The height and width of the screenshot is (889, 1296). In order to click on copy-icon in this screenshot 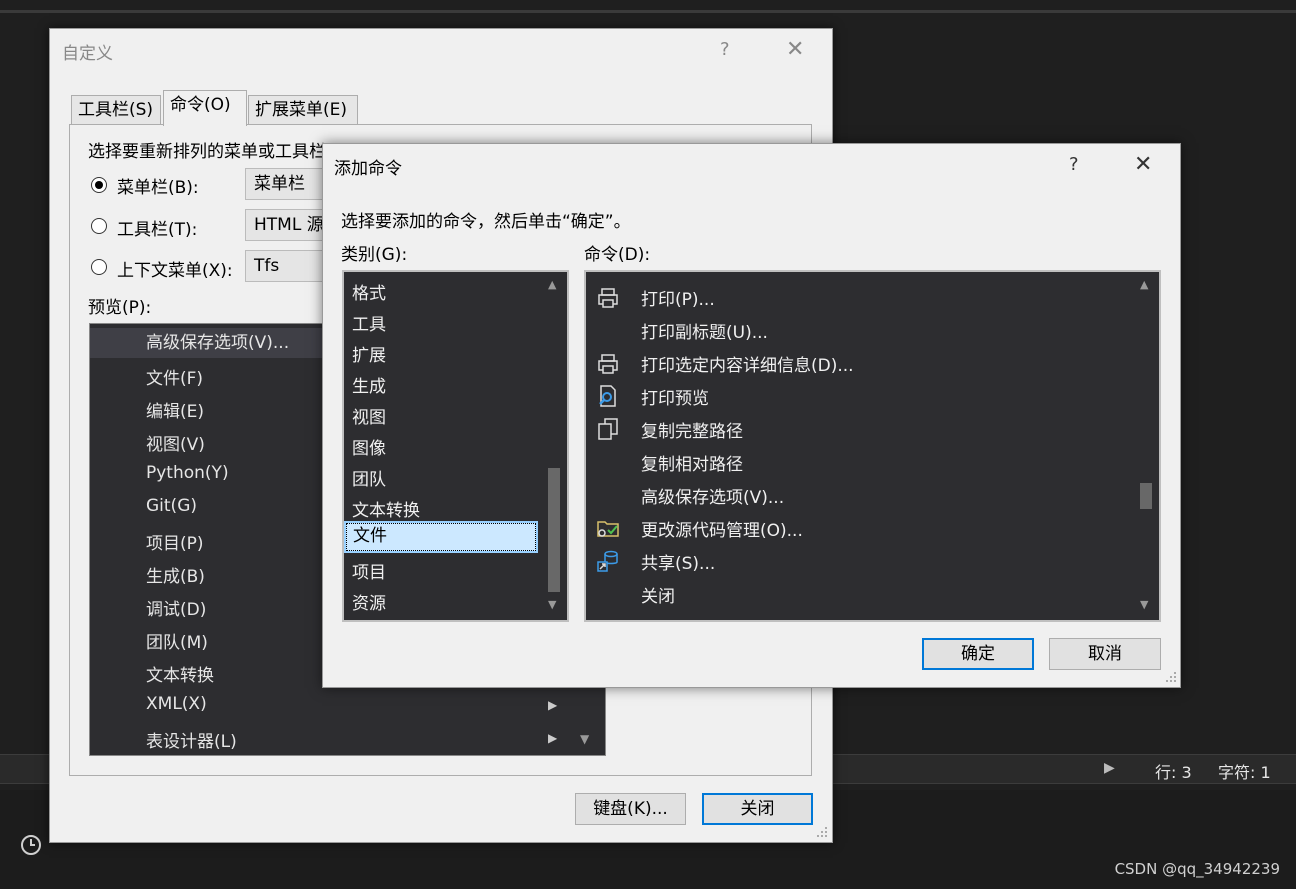, I will do `click(608, 429)`.